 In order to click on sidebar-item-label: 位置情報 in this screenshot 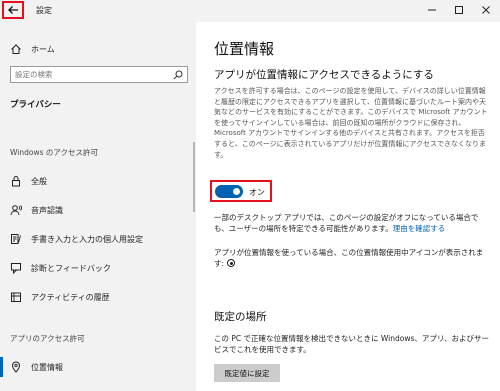, I will do `click(47, 367)`.